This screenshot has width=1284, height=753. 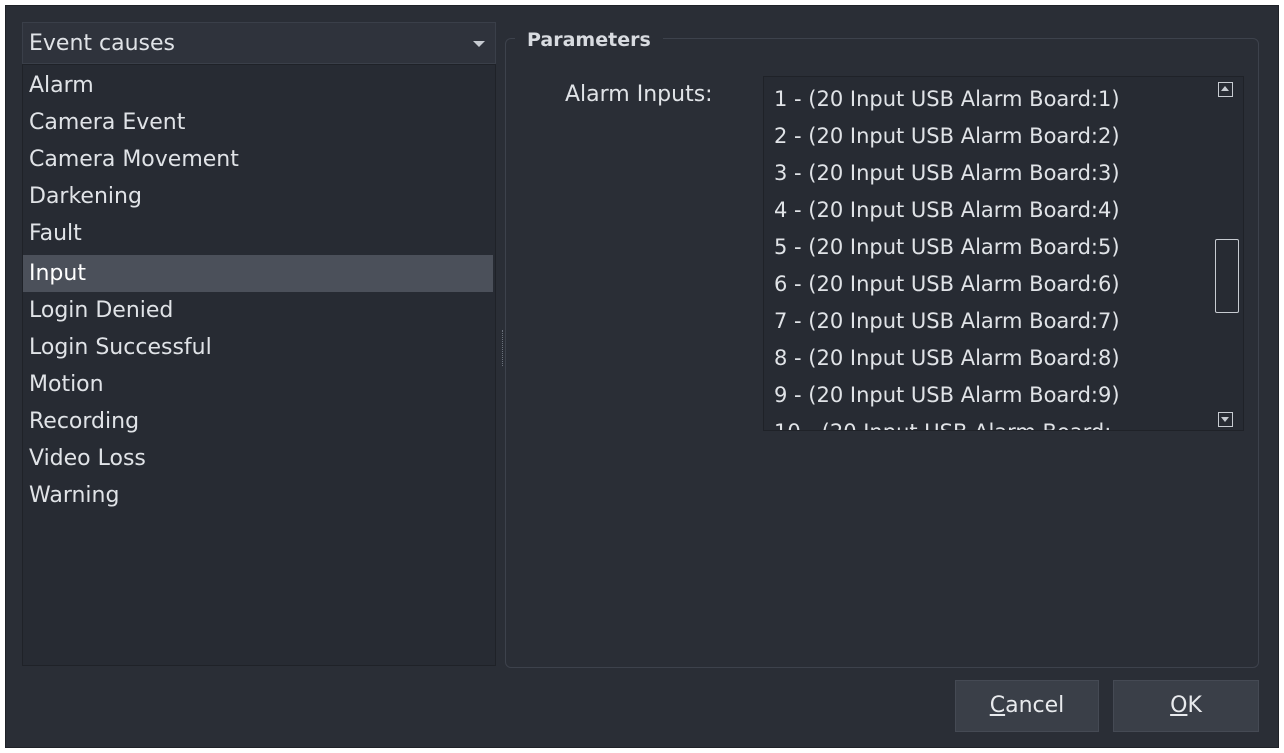 I want to click on ok-mnemonic: O, so click(x=1179, y=705).